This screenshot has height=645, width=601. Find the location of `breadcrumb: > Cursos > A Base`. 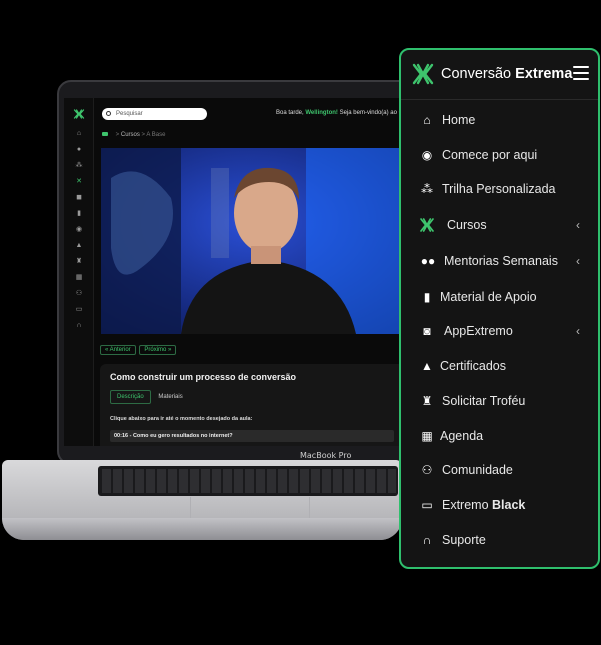

breadcrumb: > Cursos > A Base is located at coordinates (133, 135).